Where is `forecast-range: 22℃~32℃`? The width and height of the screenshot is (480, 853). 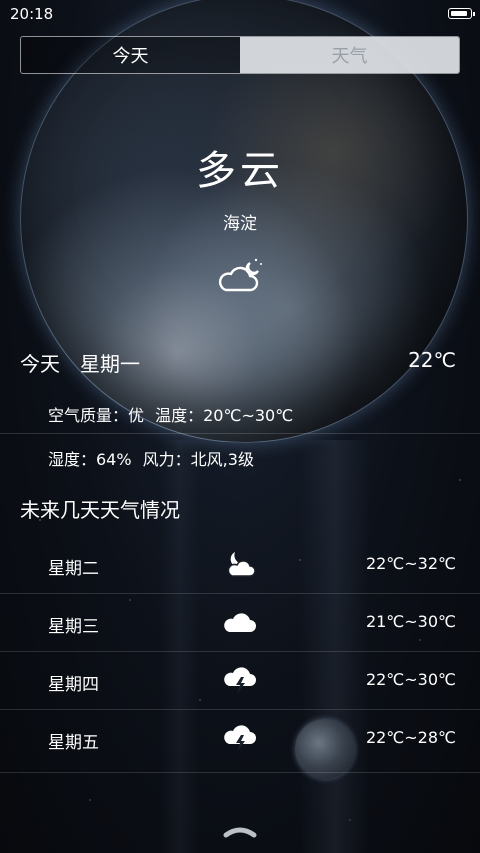 forecast-range: 22℃~32℃ is located at coordinates (410, 563).